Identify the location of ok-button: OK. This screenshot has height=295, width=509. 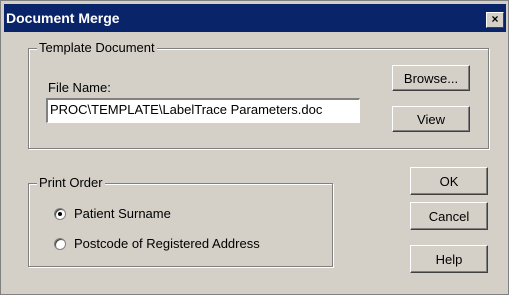
(449, 181).